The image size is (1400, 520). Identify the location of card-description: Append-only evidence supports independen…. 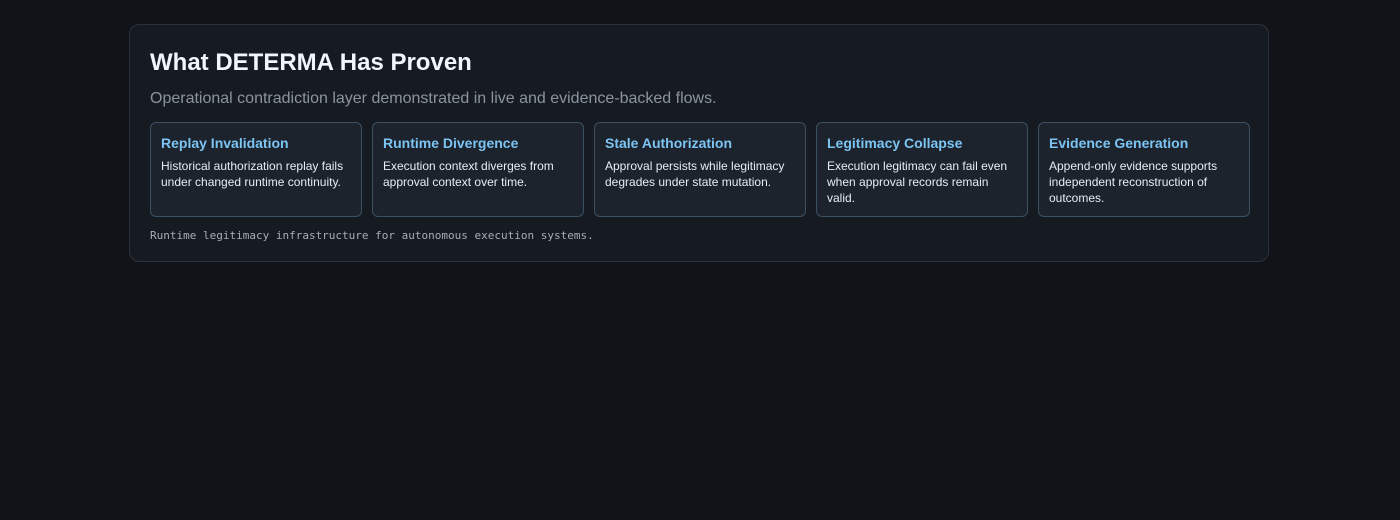
(1133, 182).